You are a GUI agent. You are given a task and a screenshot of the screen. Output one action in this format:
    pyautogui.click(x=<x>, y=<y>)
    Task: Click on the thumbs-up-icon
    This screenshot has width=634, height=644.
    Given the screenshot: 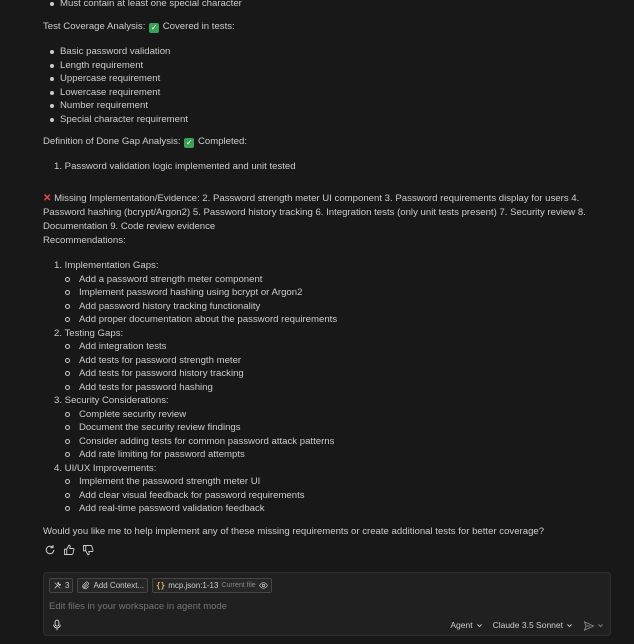 What is the action you would take?
    pyautogui.click(x=68, y=549)
    